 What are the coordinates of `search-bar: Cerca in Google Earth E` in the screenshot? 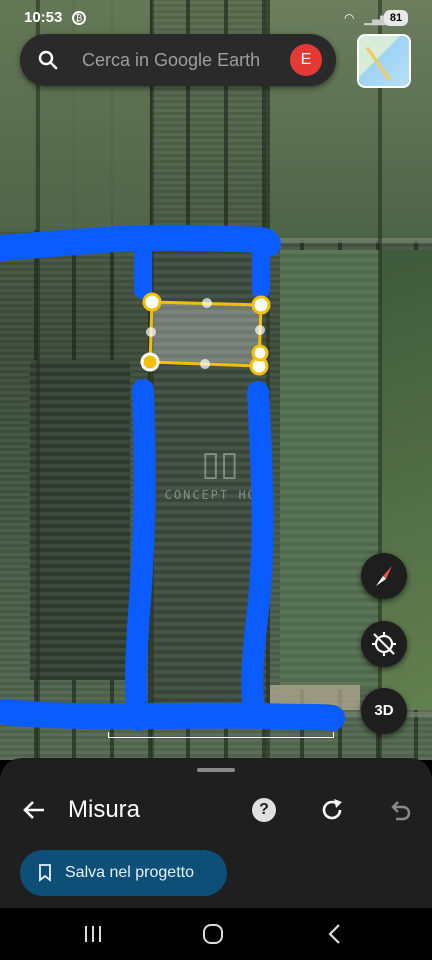 It's located at (178, 60).